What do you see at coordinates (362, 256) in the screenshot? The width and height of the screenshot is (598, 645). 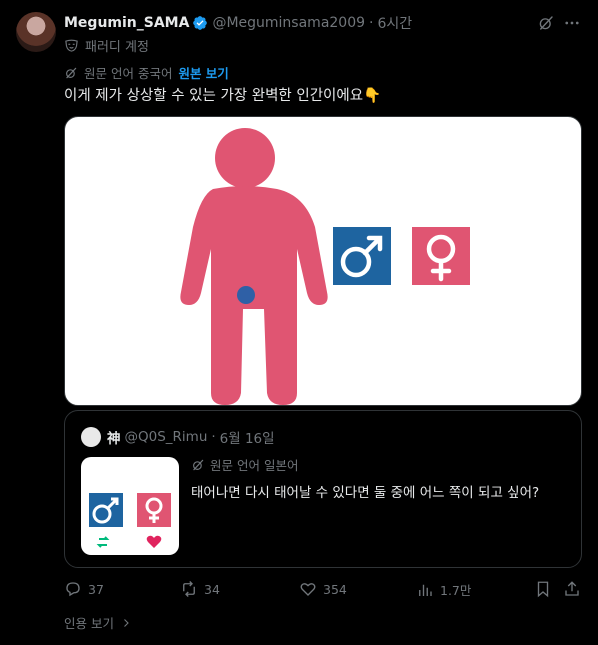 I see `male-symbol-box` at bounding box center [362, 256].